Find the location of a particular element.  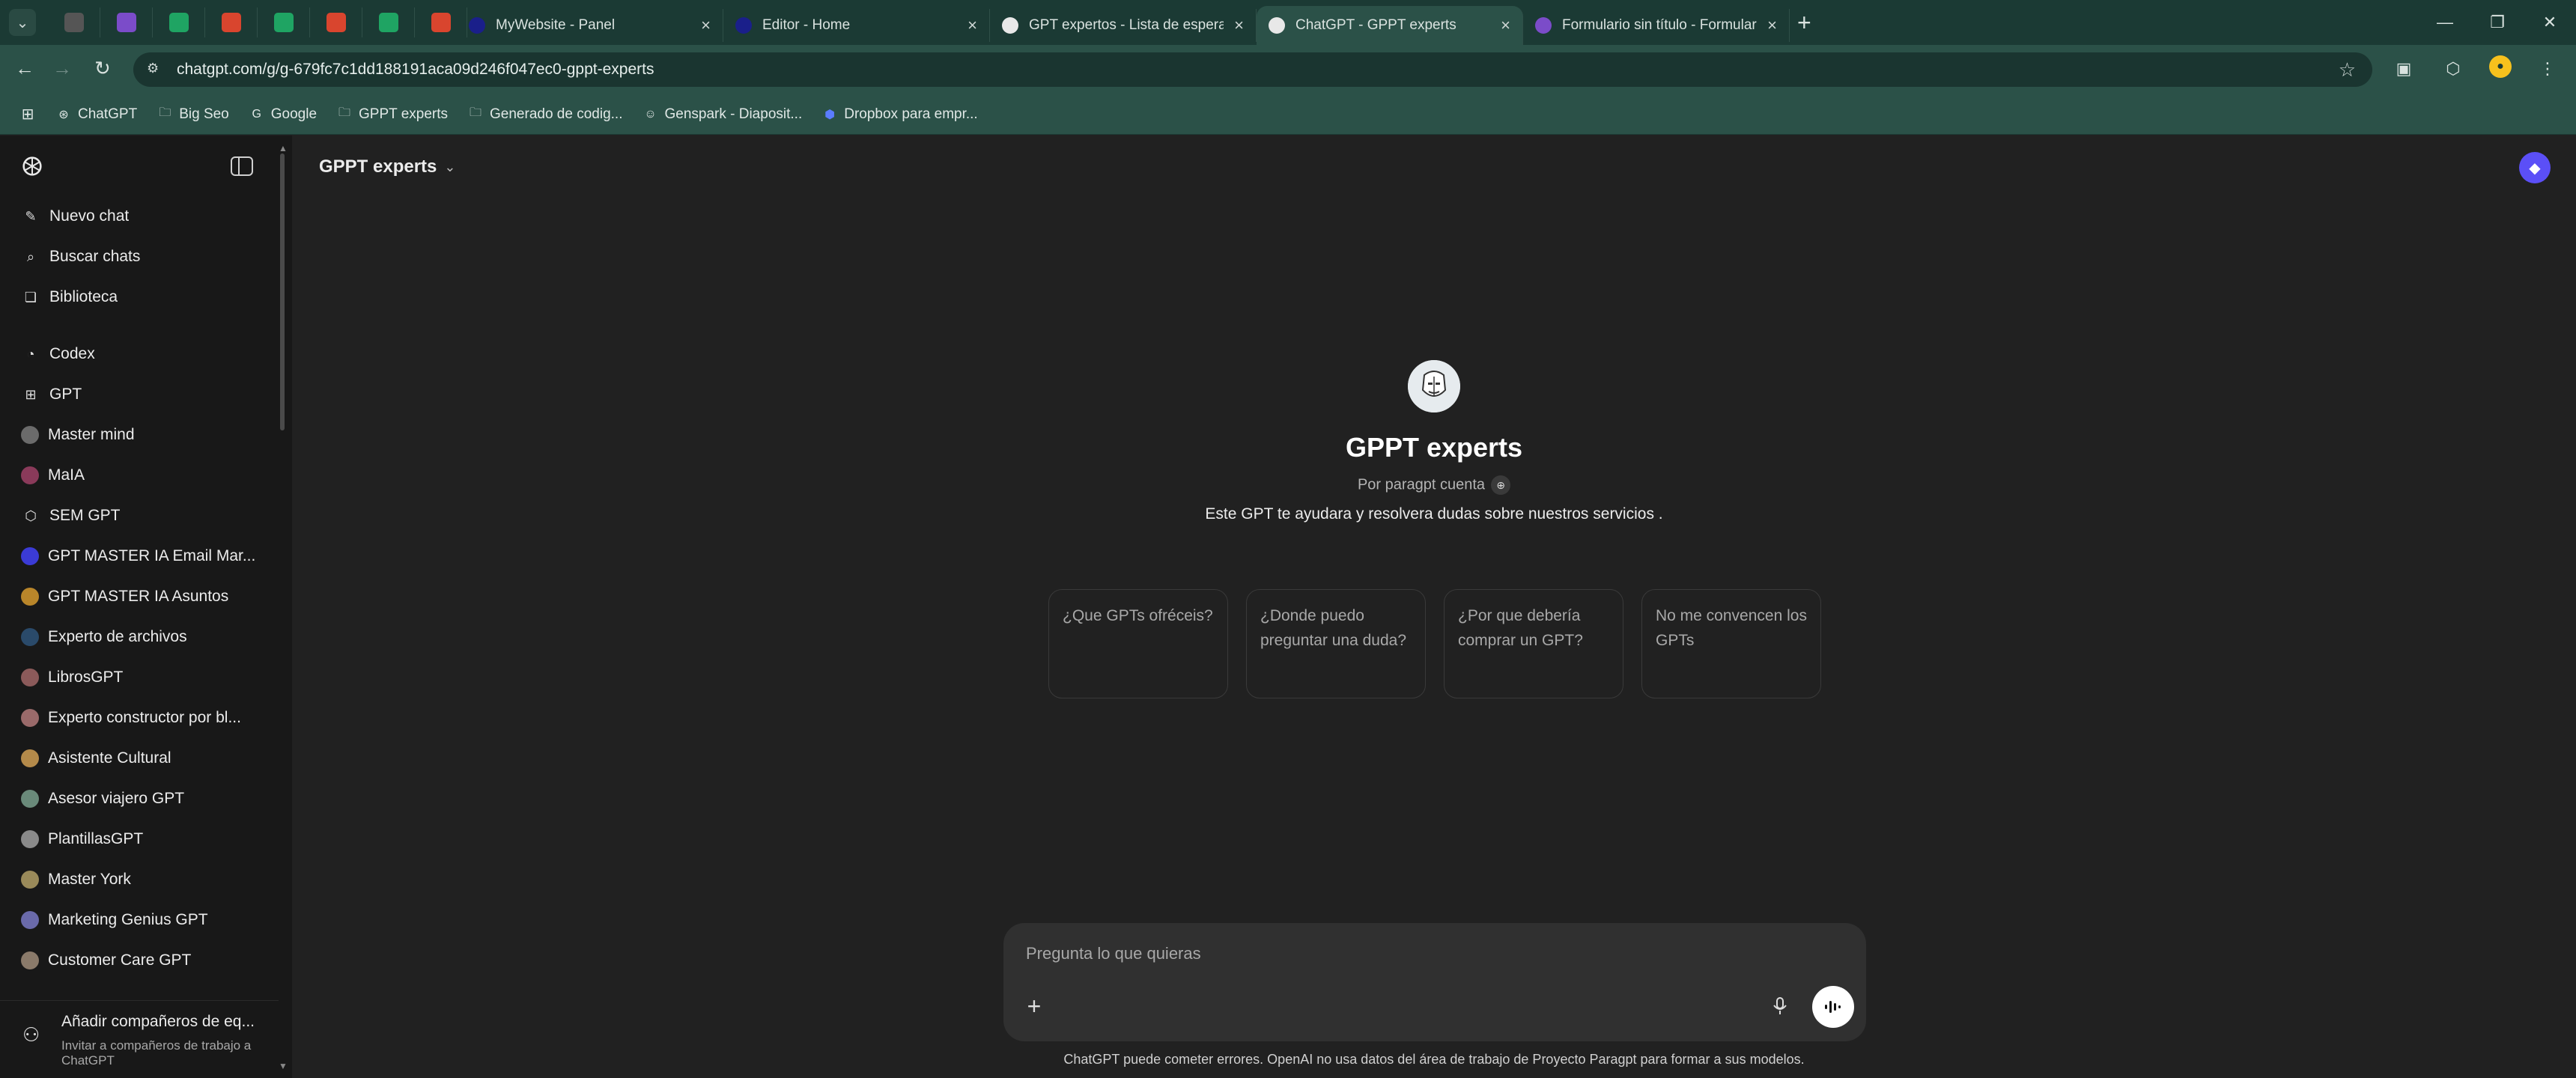

make-icon is located at coordinates (336, 22).